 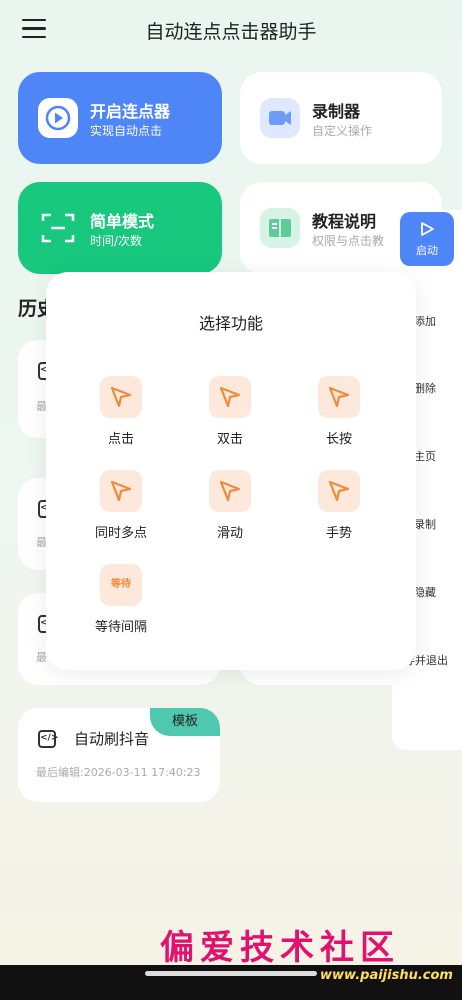 I want to click on top-bar: 自动连点点击器助手, so click(x=231, y=30).